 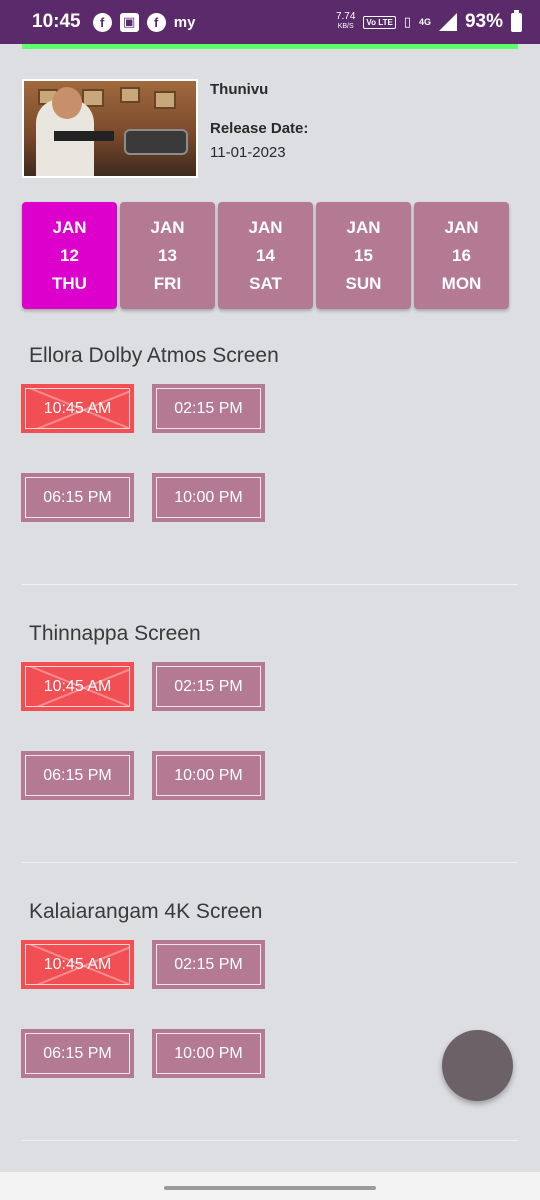 What do you see at coordinates (461, 283) in the screenshot?
I see `date-tab-weekday: MON` at bounding box center [461, 283].